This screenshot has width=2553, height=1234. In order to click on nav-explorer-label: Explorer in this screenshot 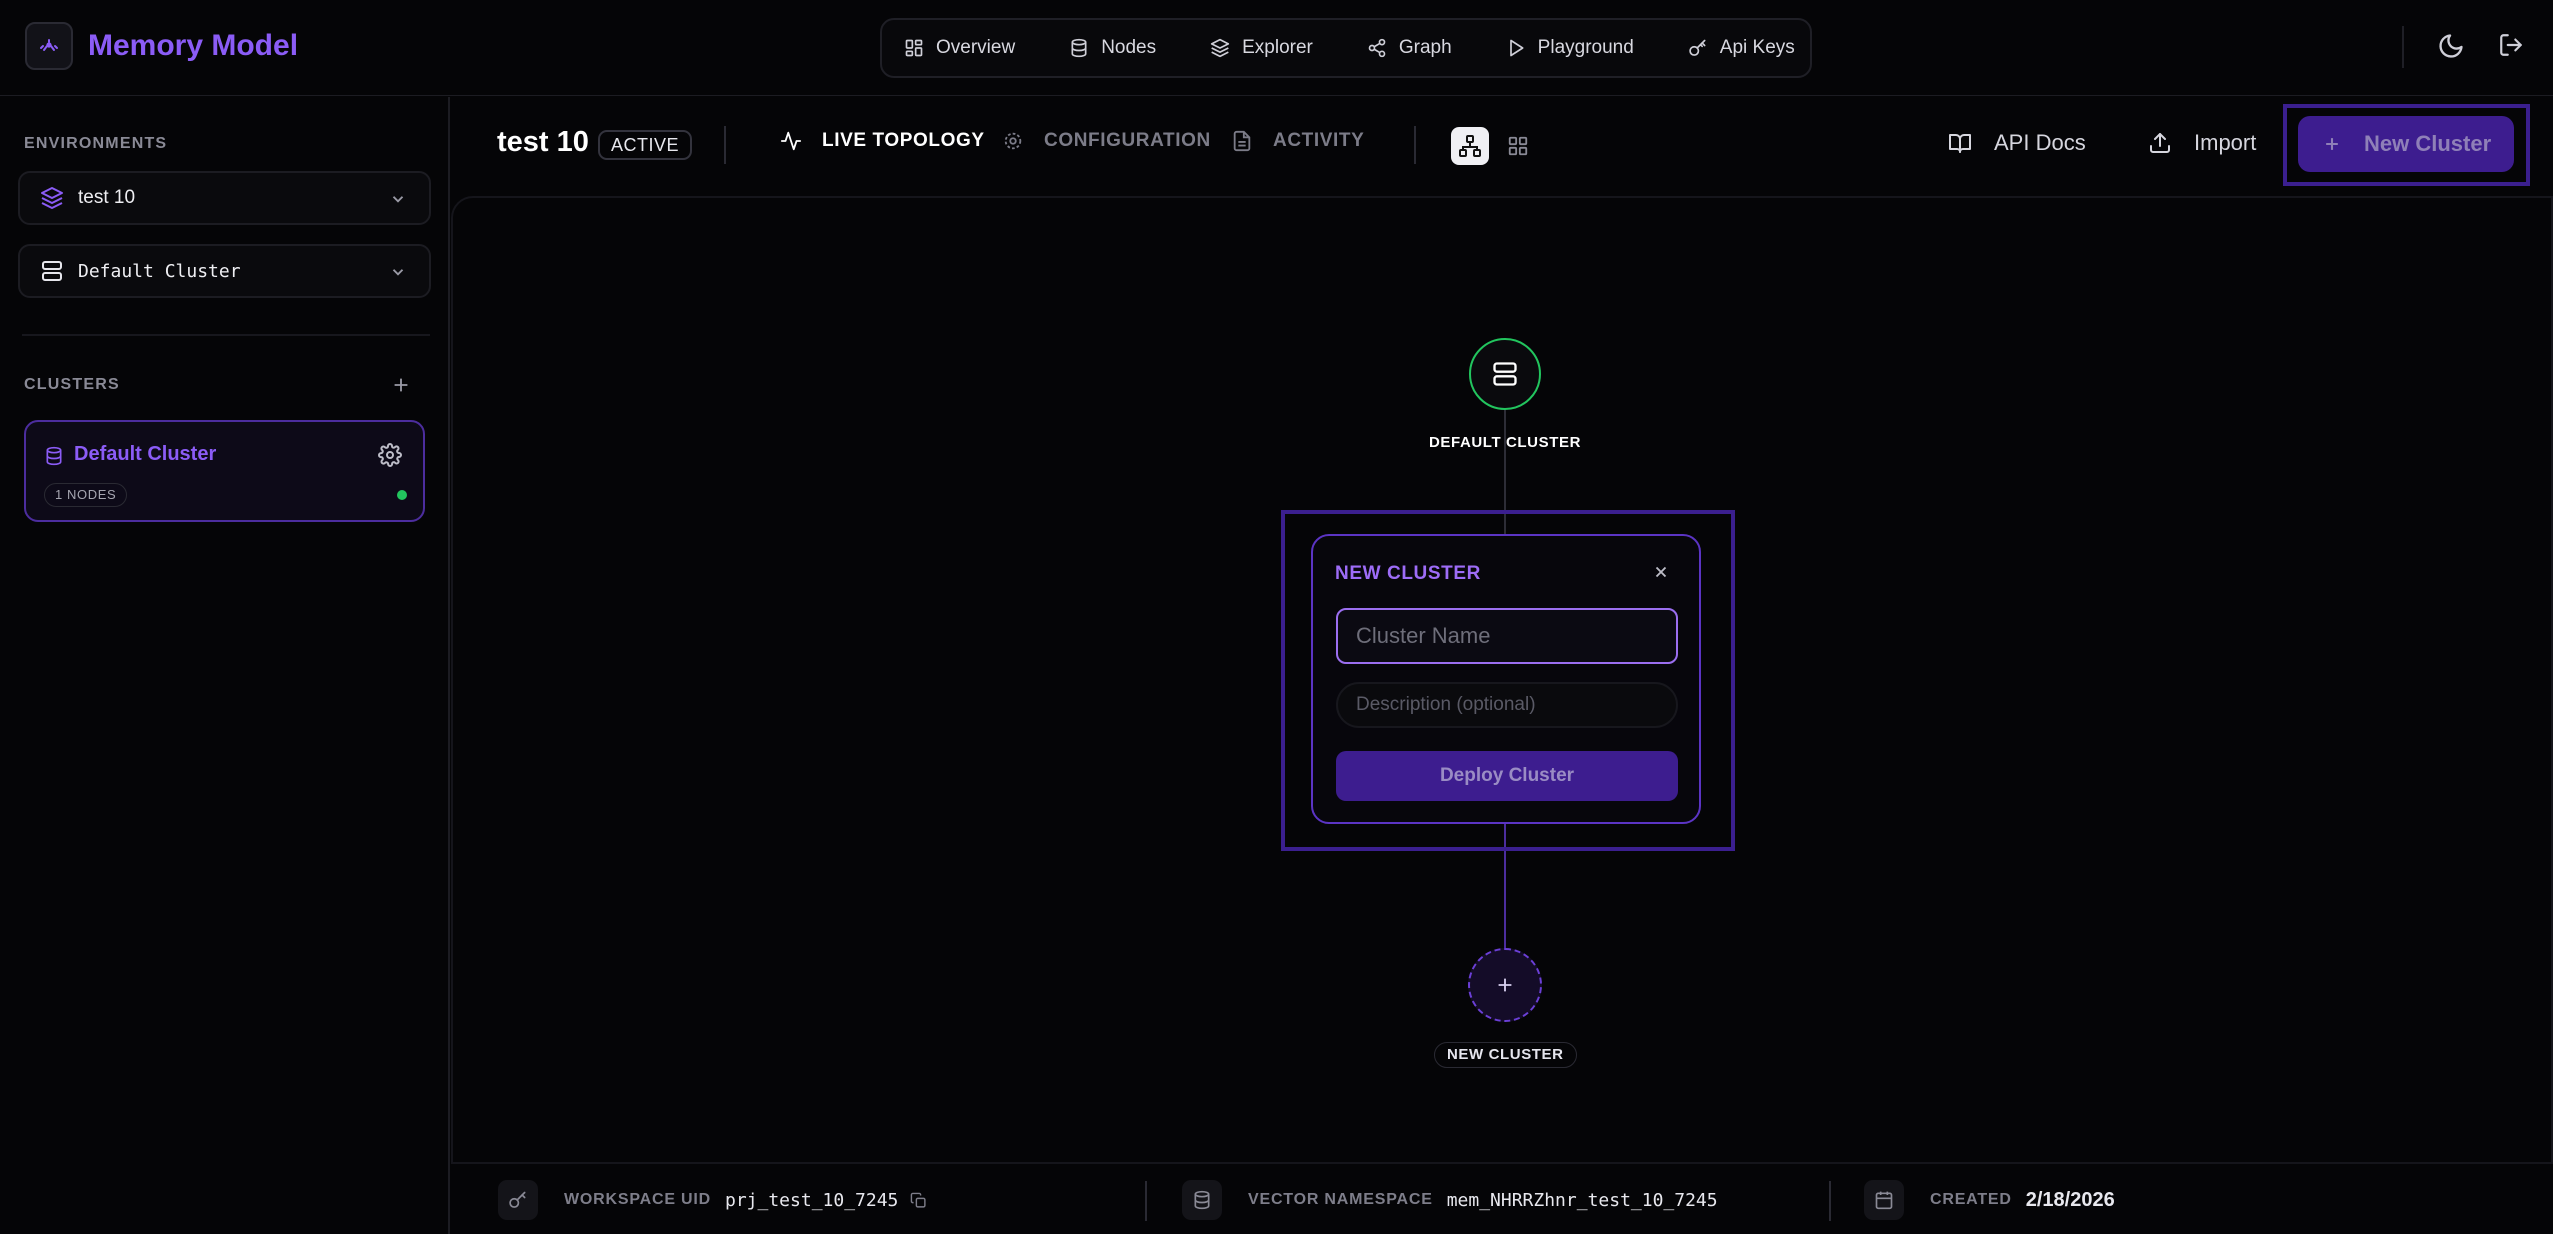, I will do `click(1277, 47)`.